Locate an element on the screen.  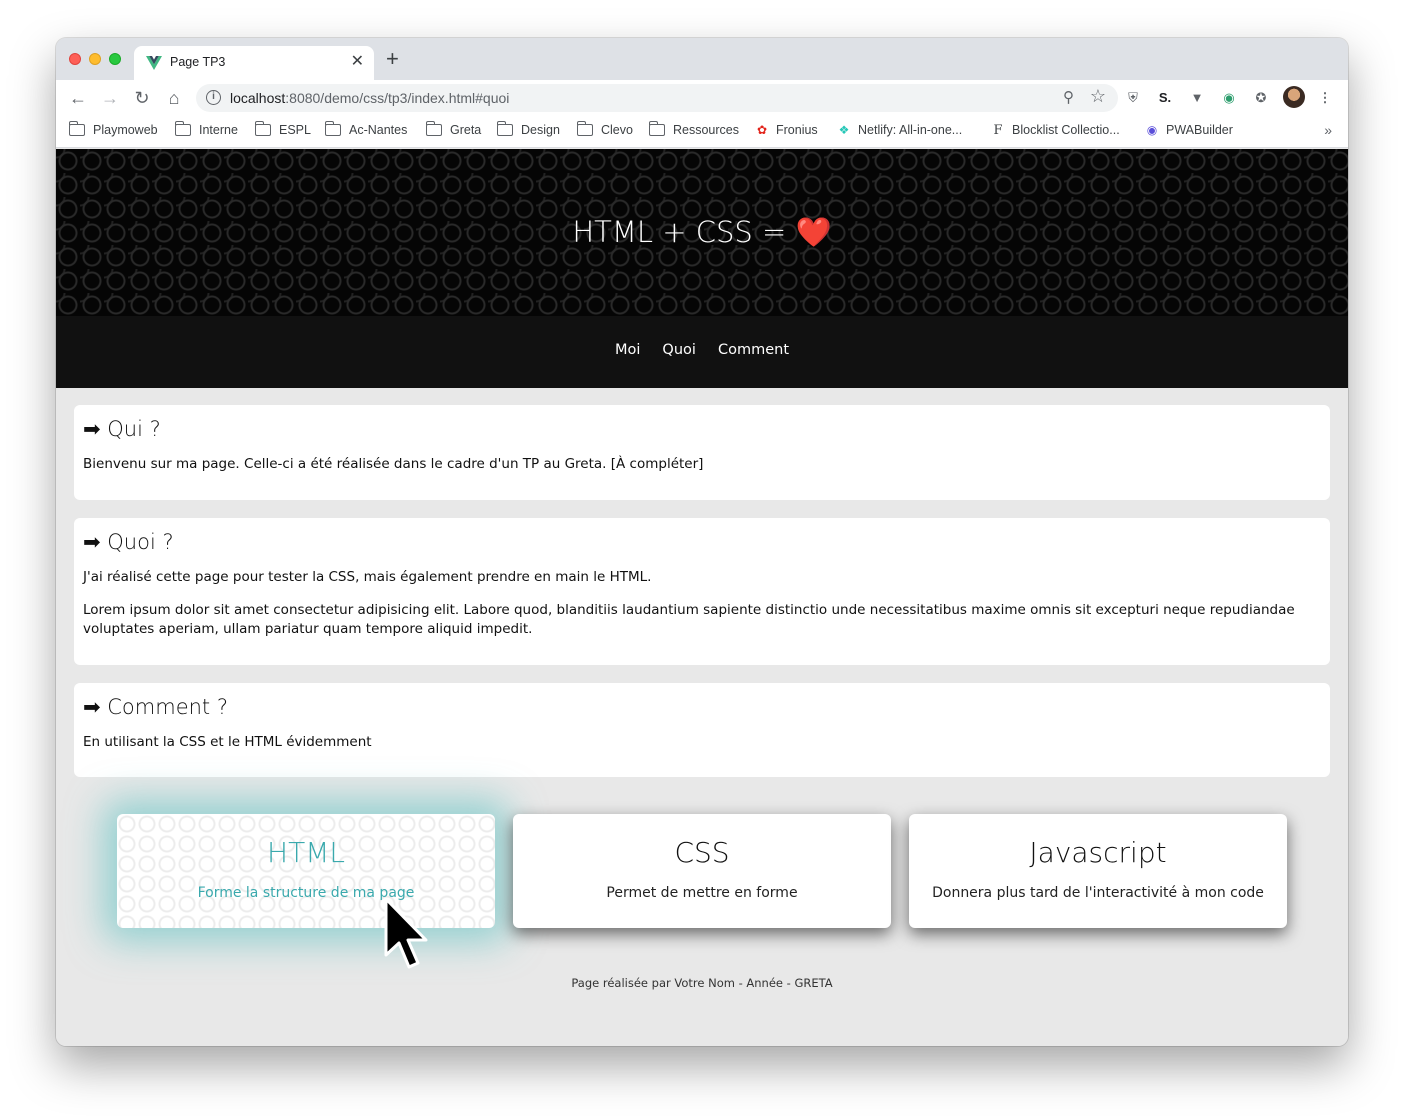
main-nav: Moi Quoi Comment is located at coordinates (702, 352).